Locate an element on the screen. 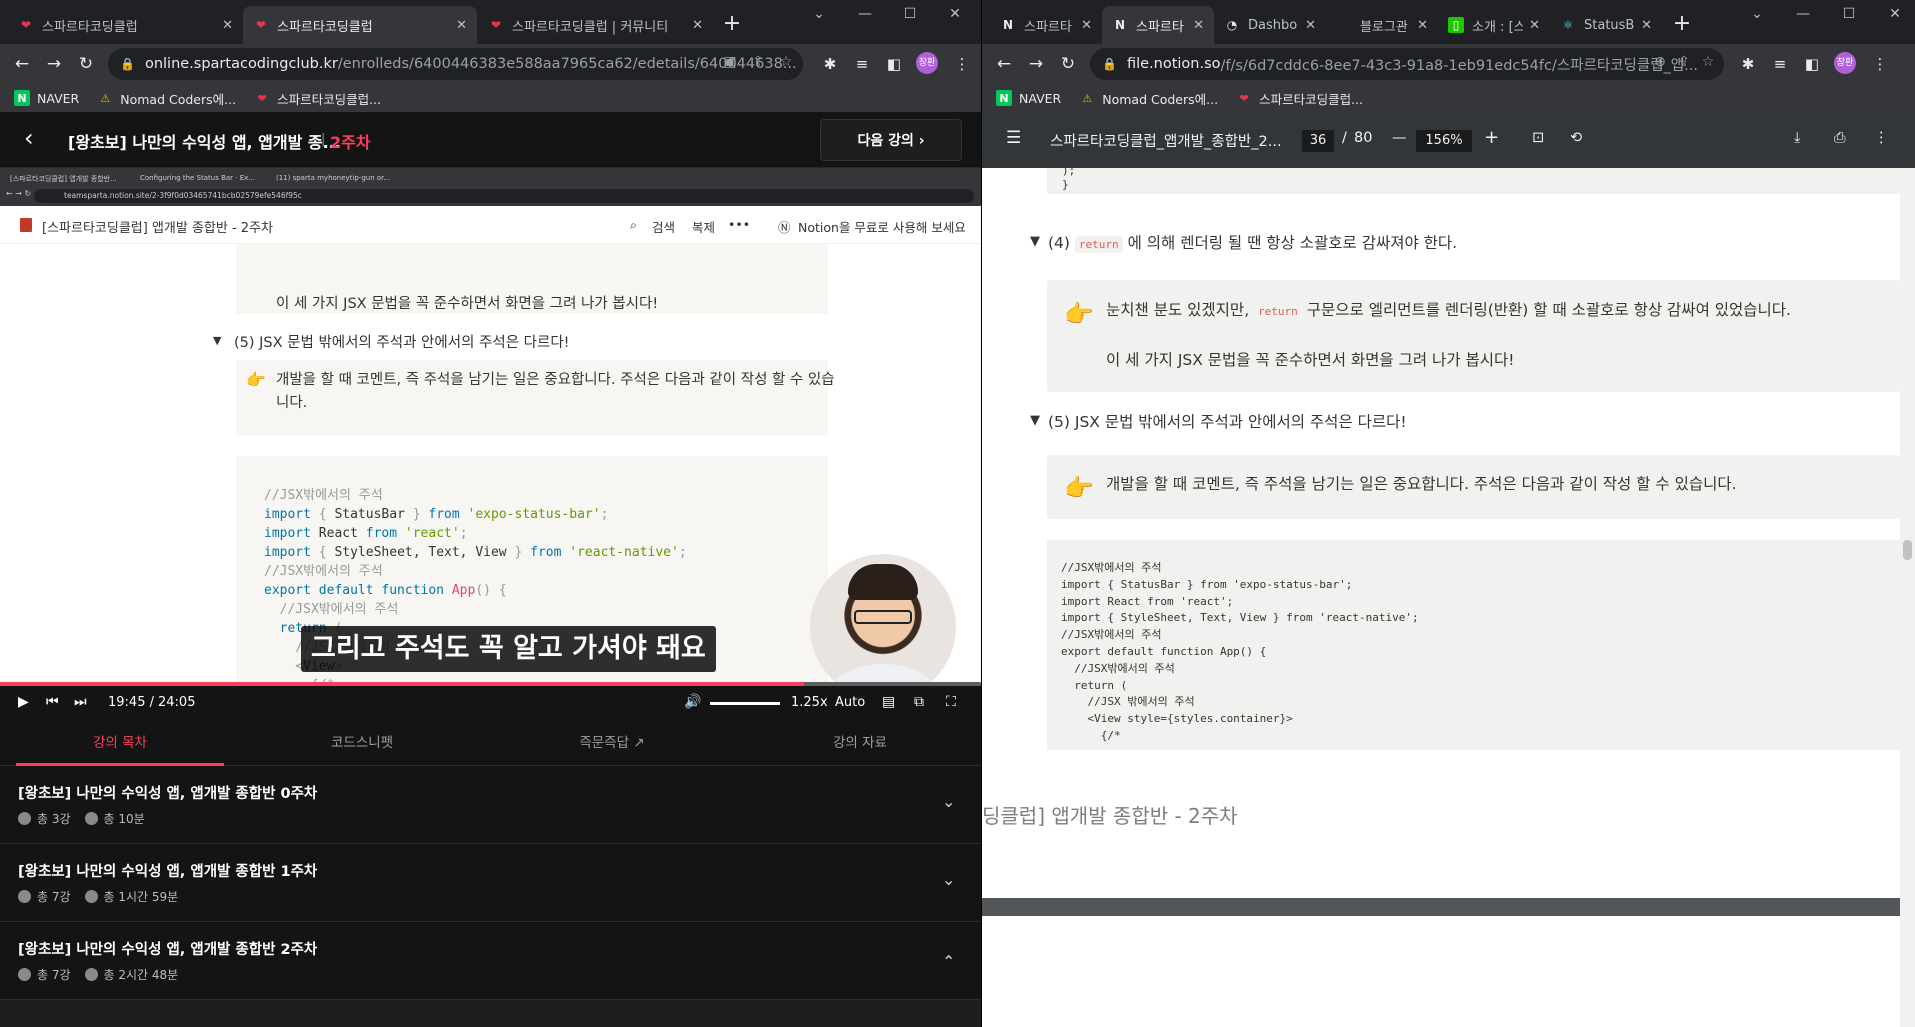 The image size is (1915, 1027). hamburger-menu-icon: ☰ is located at coordinates (1013, 138).